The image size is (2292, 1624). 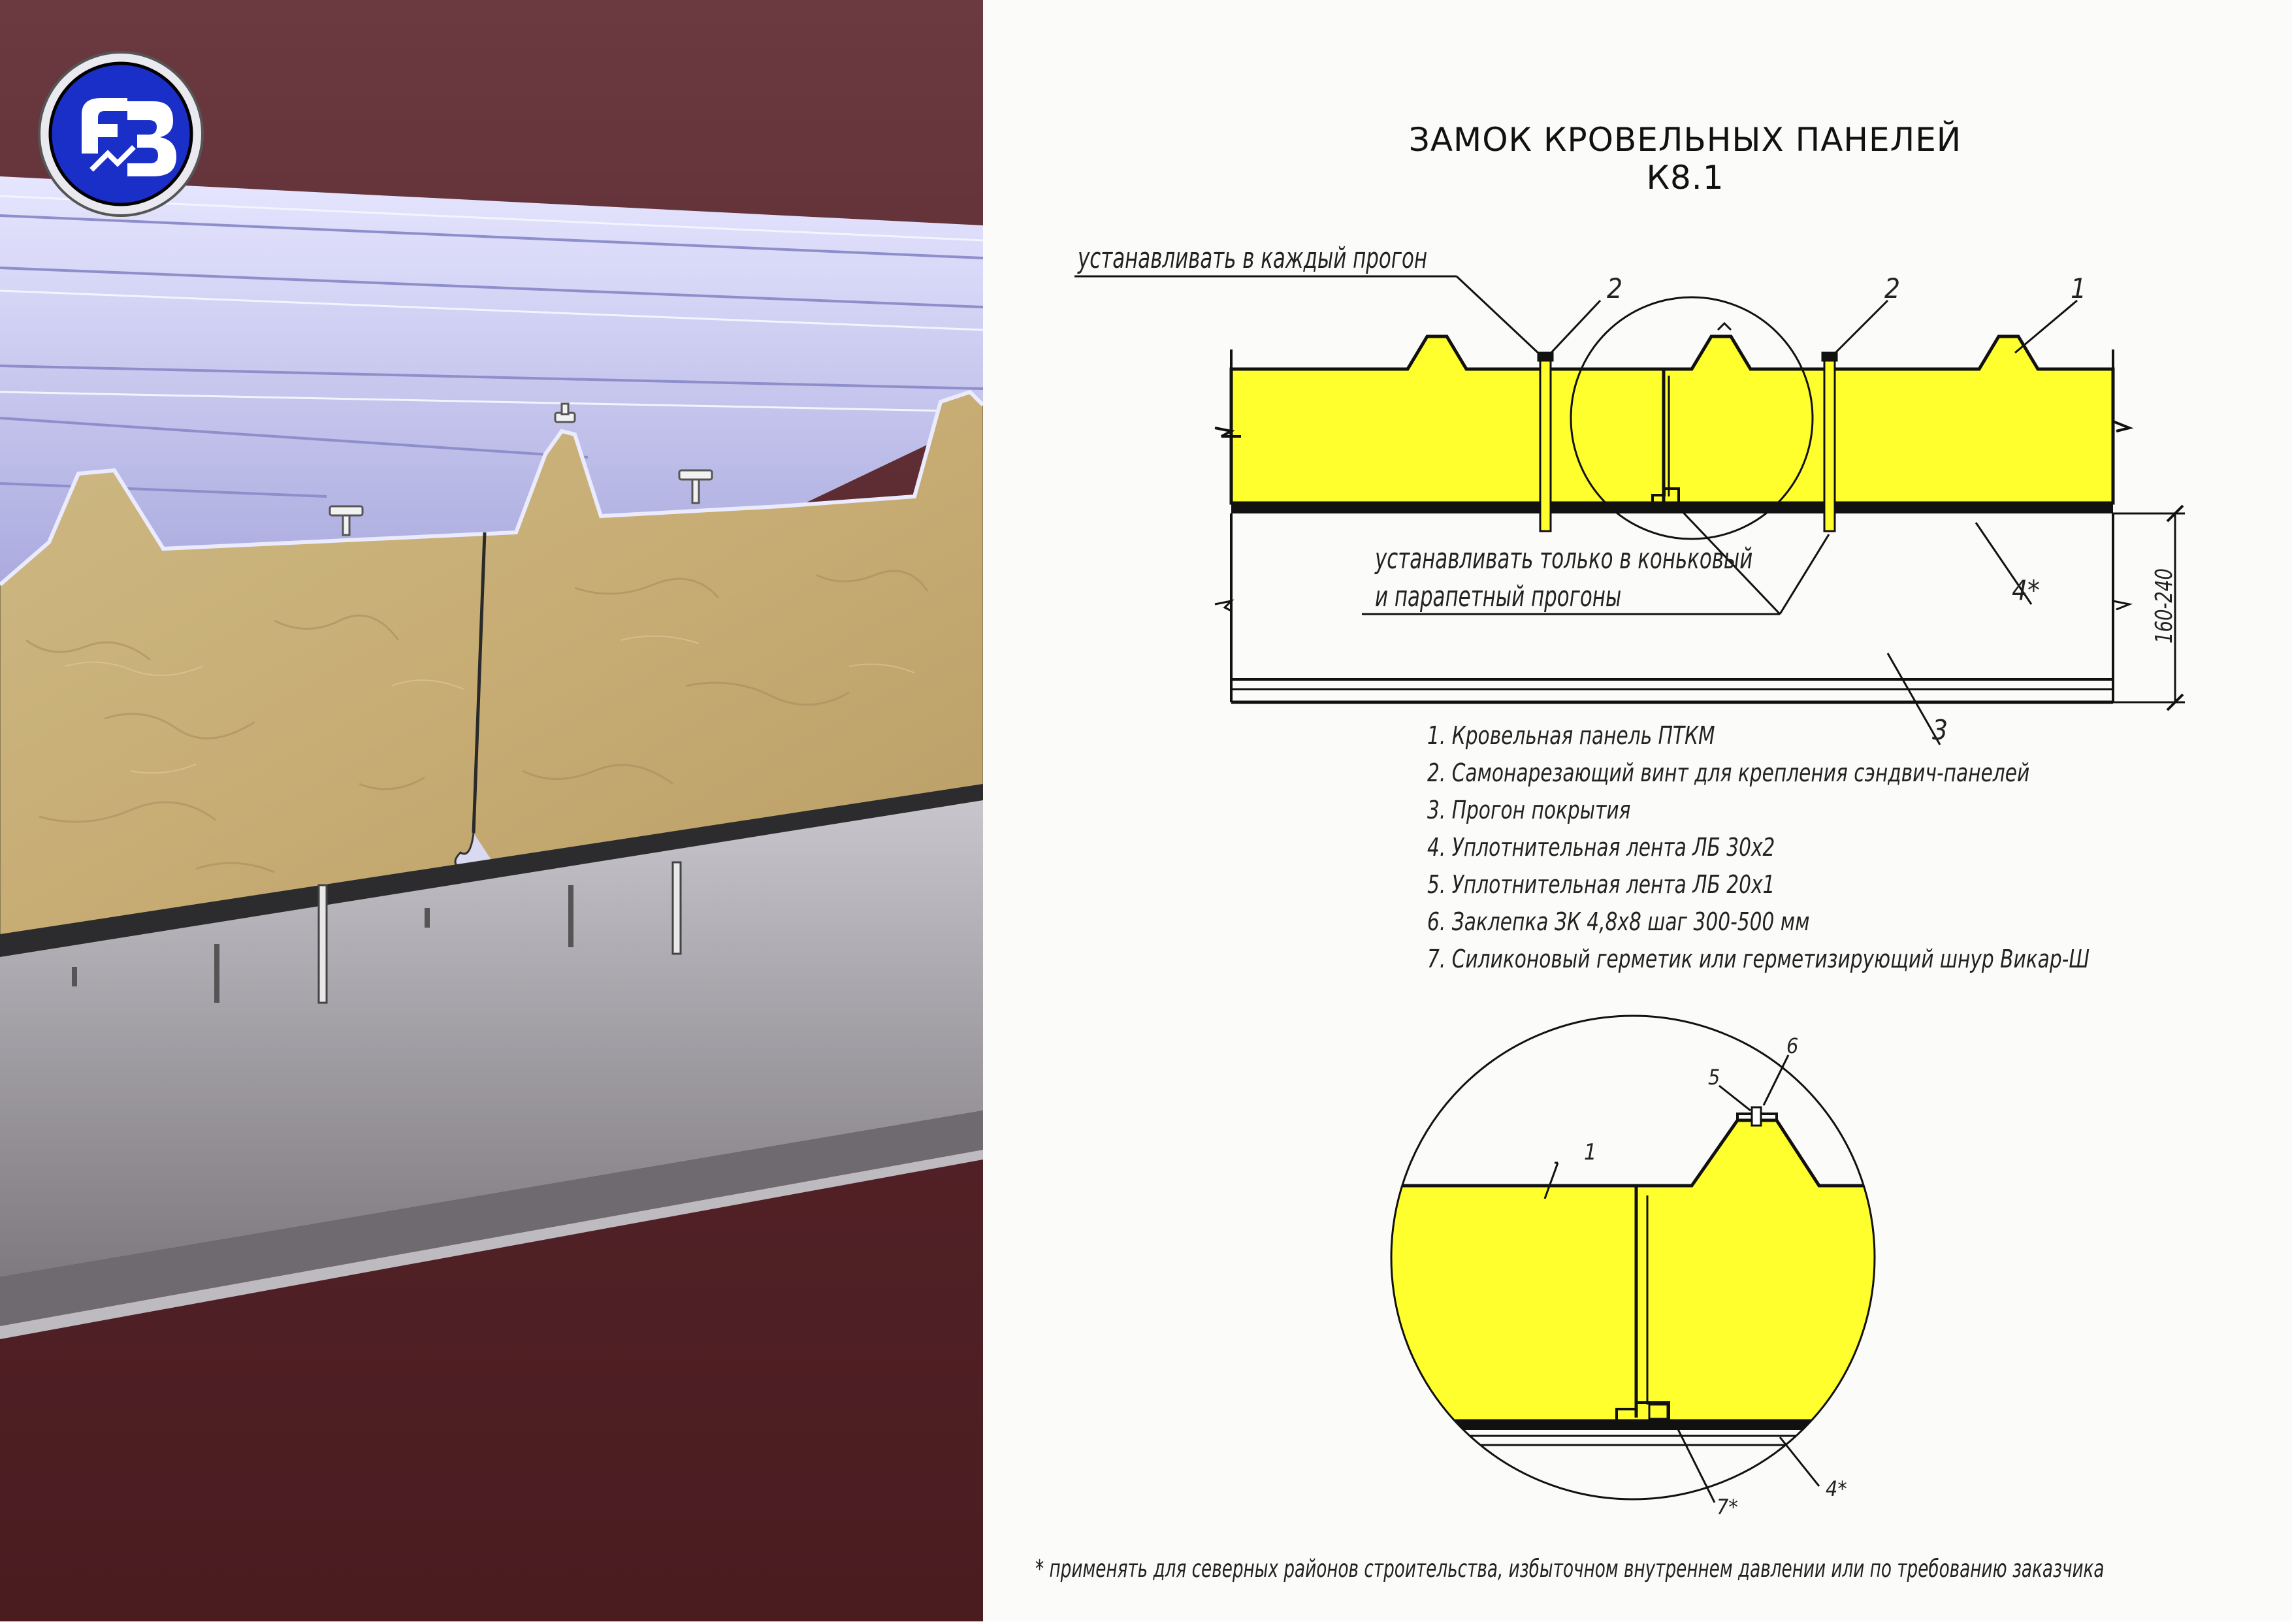 I want to click on legend-item: 3. Прогон покрытия, so click(x=1529, y=810).